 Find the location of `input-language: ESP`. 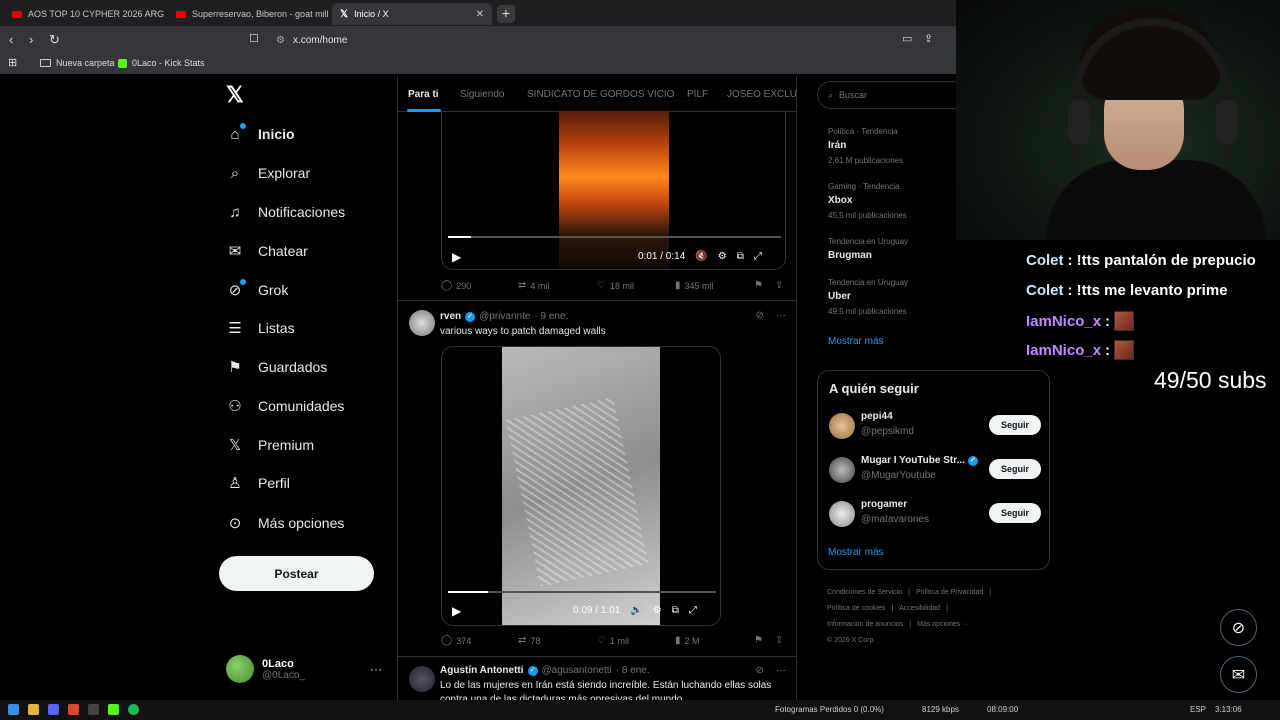

input-language: ESP is located at coordinates (1198, 709).